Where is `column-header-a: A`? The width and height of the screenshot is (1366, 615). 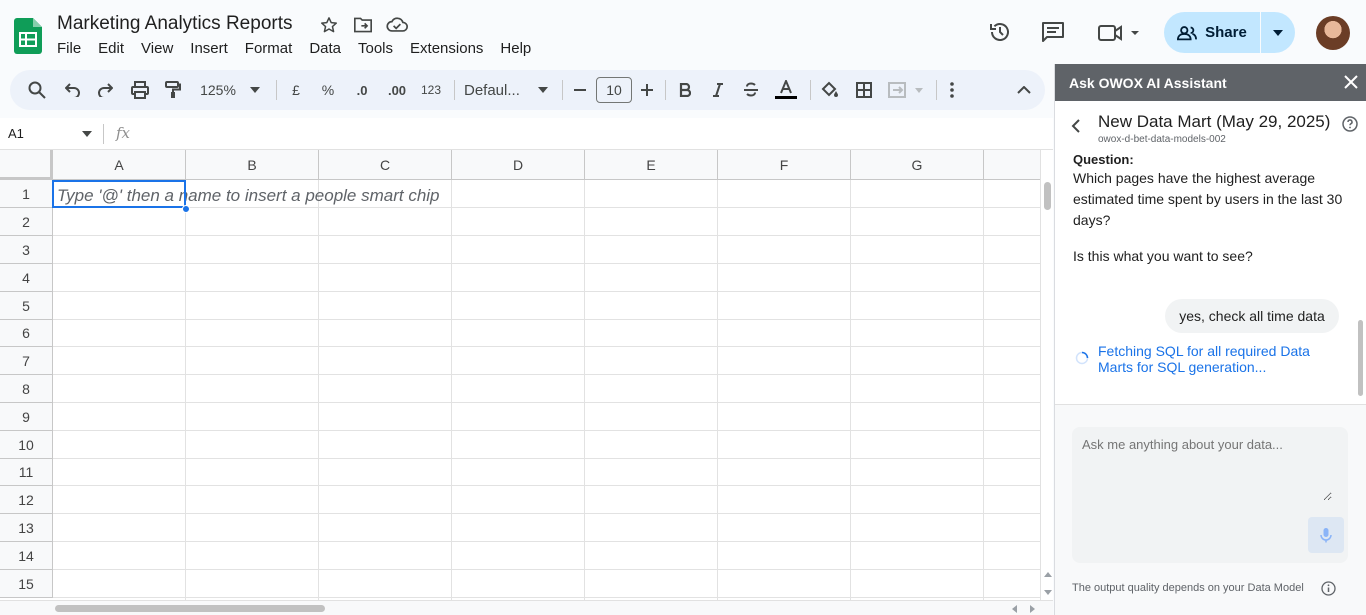
column-header-a: A is located at coordinates (119, 165).